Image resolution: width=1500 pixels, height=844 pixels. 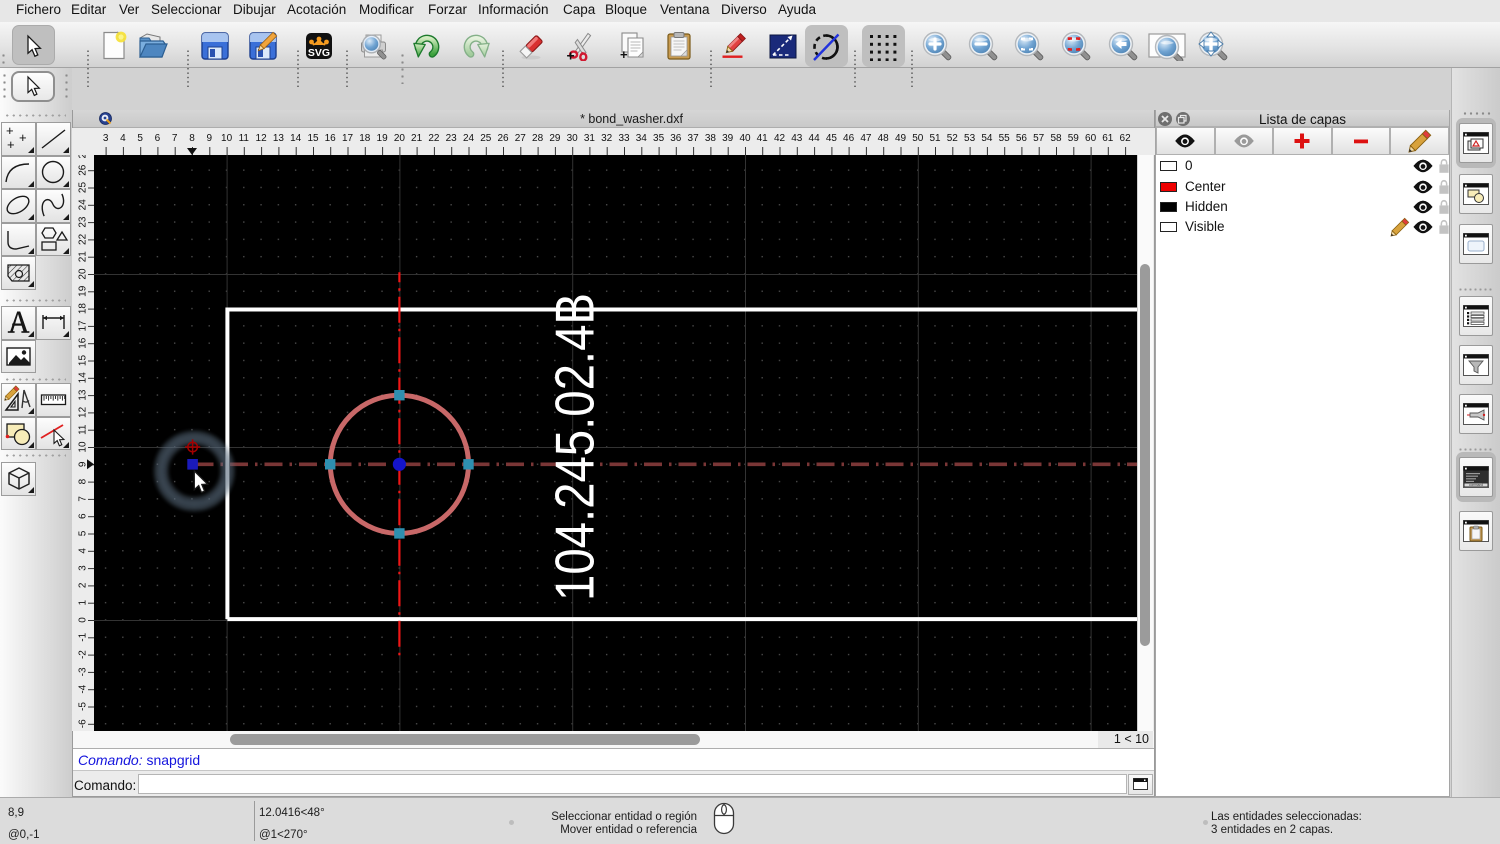 What do you see at coordinates (83, 706) in the screenshot?
I see `svg-text: -5` at bounding box center [83, 706].